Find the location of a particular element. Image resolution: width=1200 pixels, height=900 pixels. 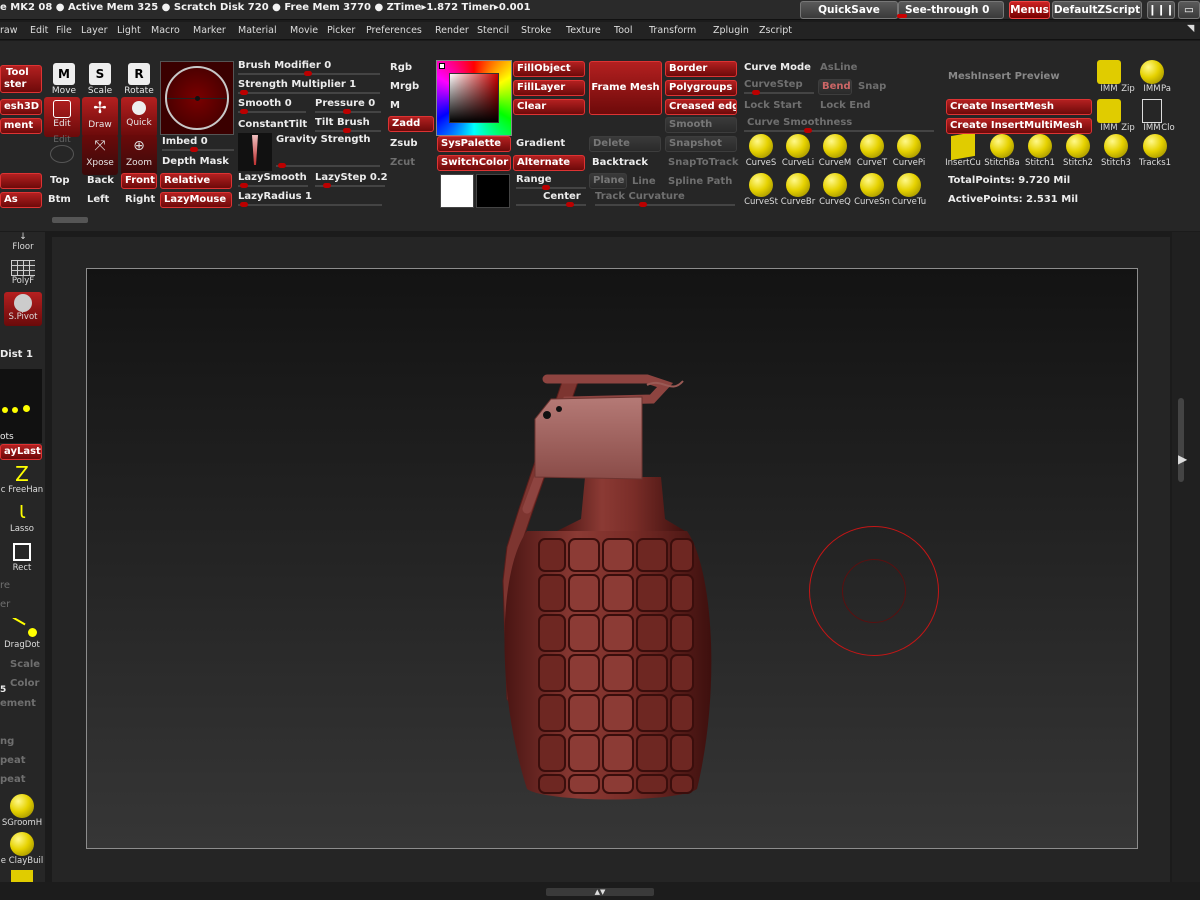

strength-multiplier-track is located at coordinates (309, 92).